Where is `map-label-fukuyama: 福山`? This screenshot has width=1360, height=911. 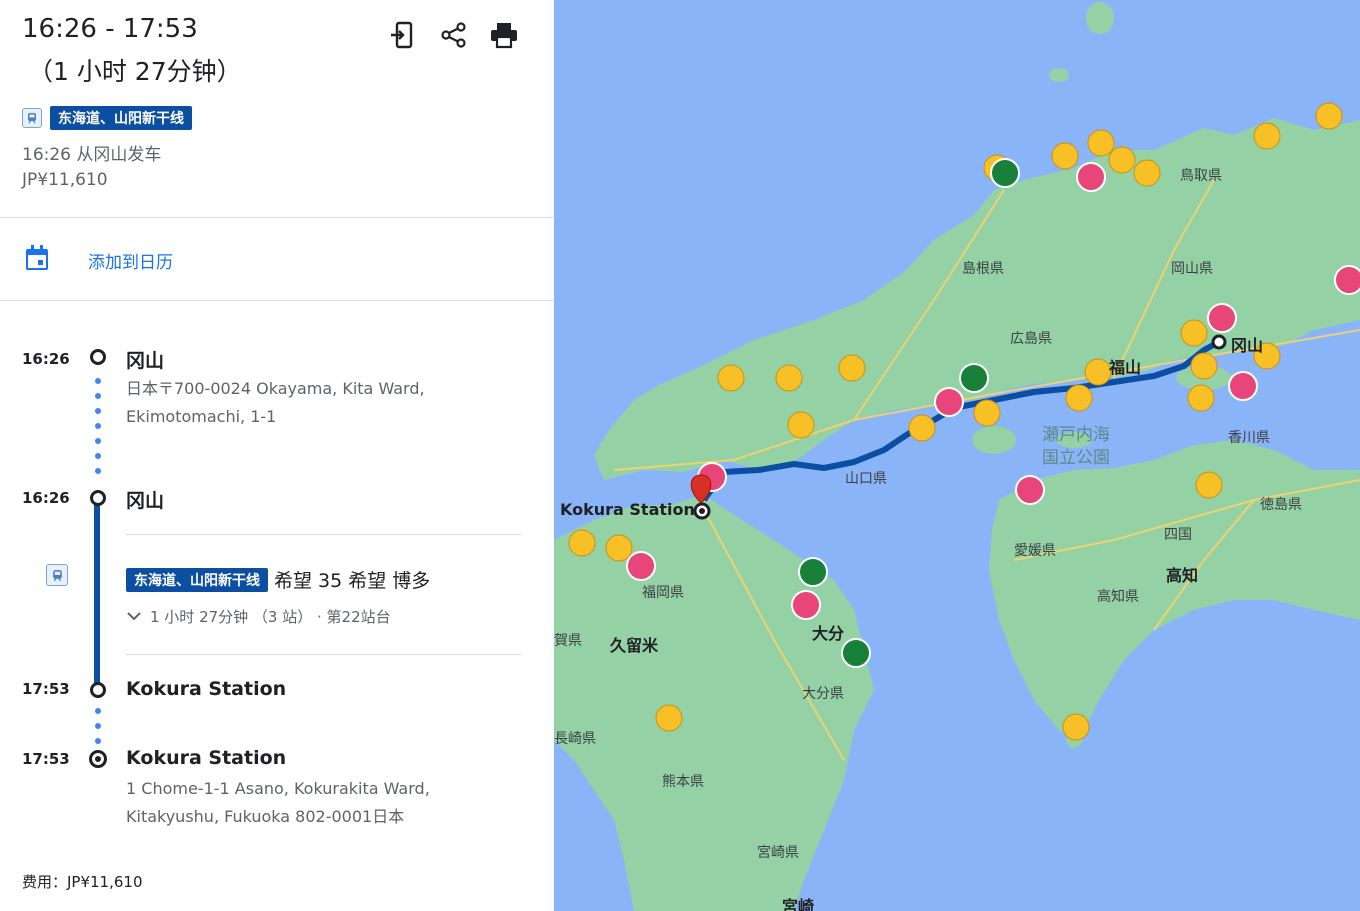 map-label-fukuyama: 福山 is located at coordinates (1125, 367).